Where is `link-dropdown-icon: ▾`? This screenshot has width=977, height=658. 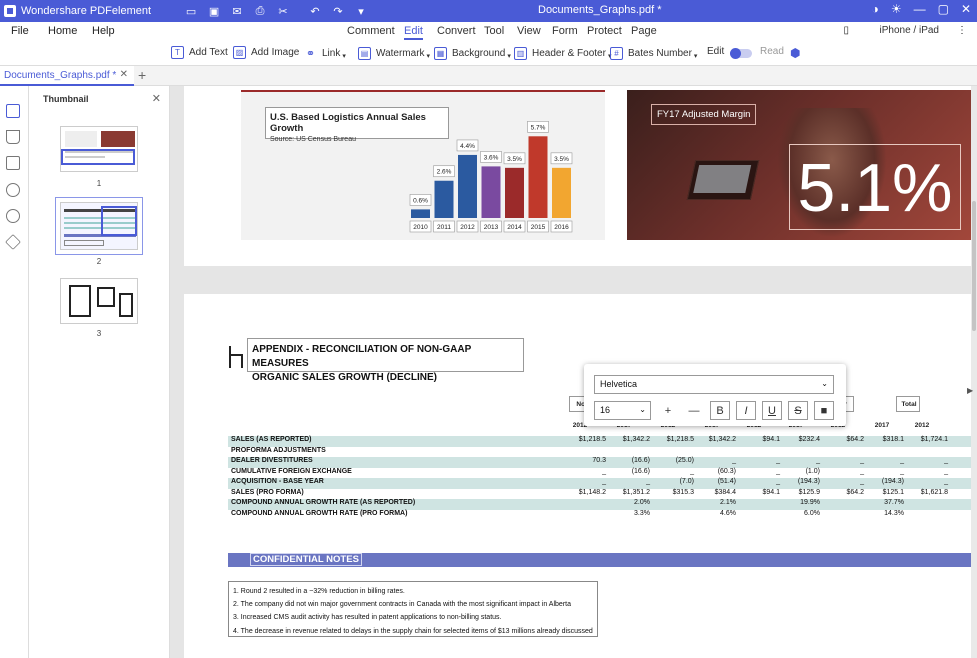 link-dropdown-icon: ▾ is located at coordinates (344, 56).